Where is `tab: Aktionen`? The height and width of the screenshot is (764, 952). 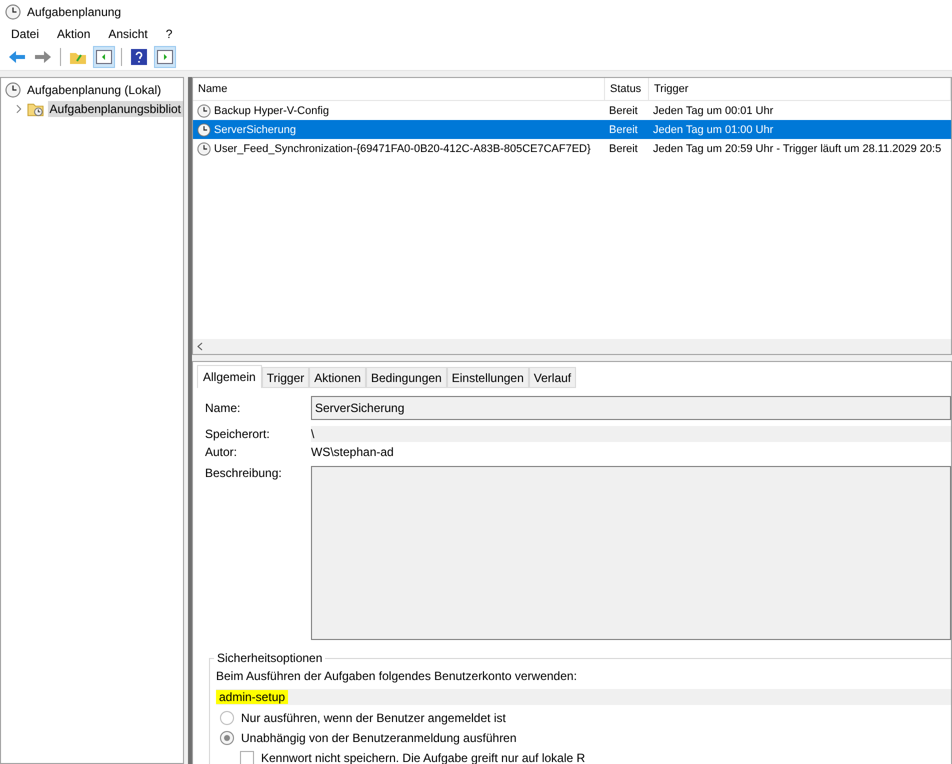
tab: Aktionen is located at coordinates (337, 377).